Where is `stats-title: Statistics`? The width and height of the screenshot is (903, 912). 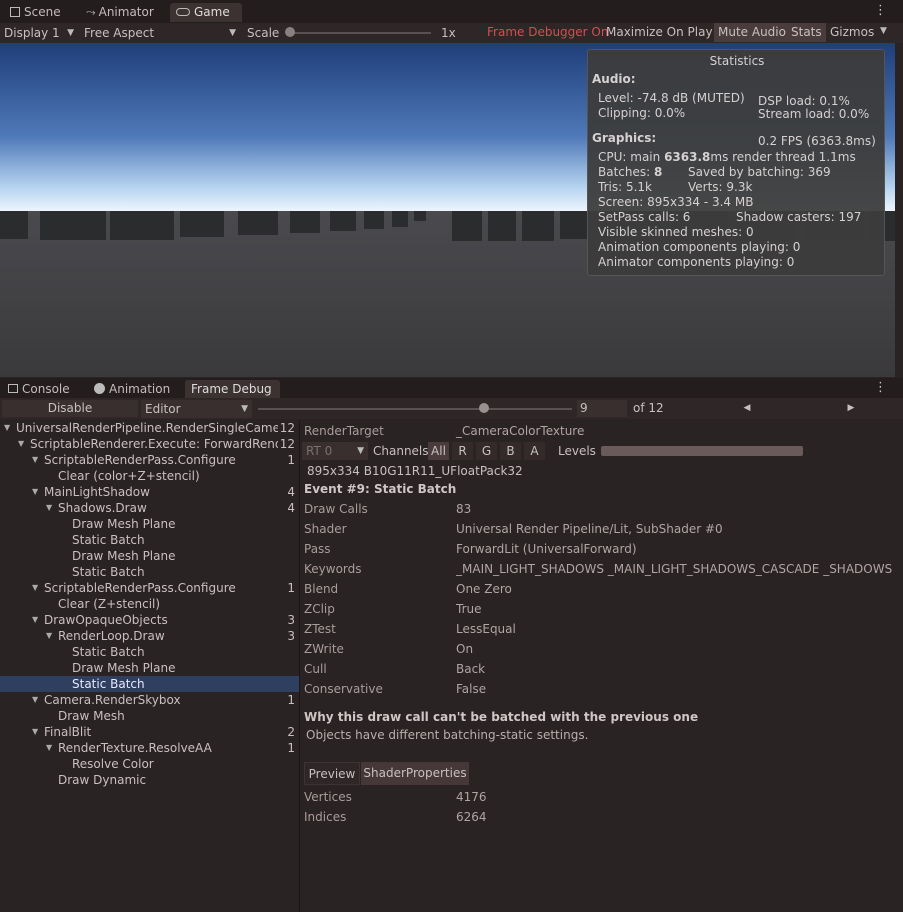
stats-title: Statistics is located at coordinates (737, 61).